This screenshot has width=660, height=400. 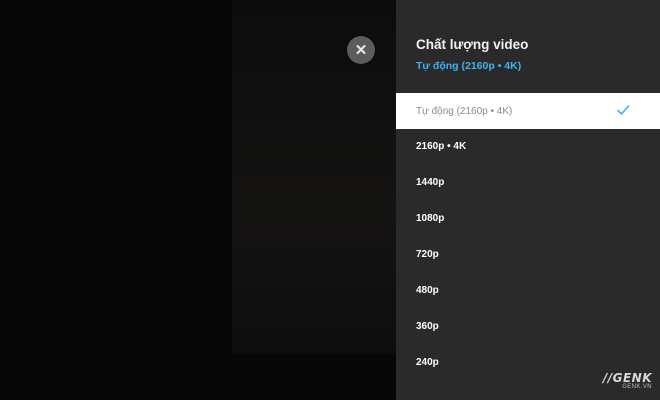 I want to click on close-button: ✕, so click(x=361, y=50).